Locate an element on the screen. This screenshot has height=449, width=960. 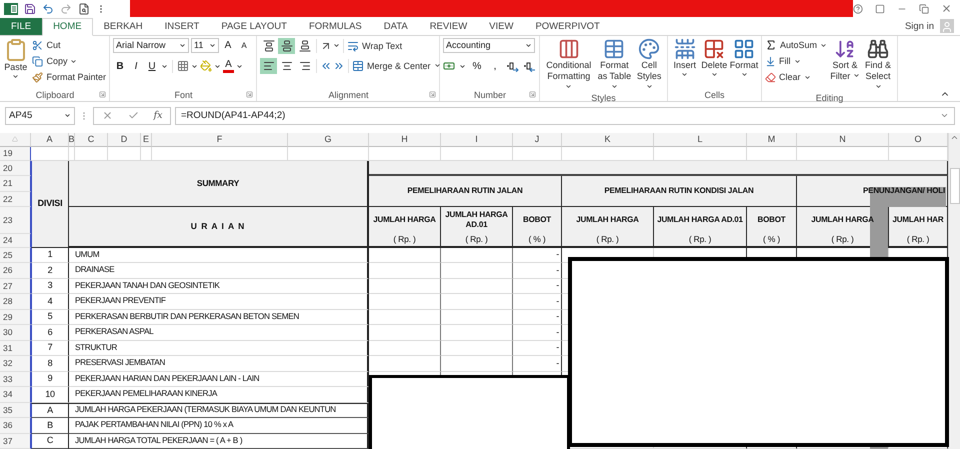
redo-icon is located at coordinates (66, 8).